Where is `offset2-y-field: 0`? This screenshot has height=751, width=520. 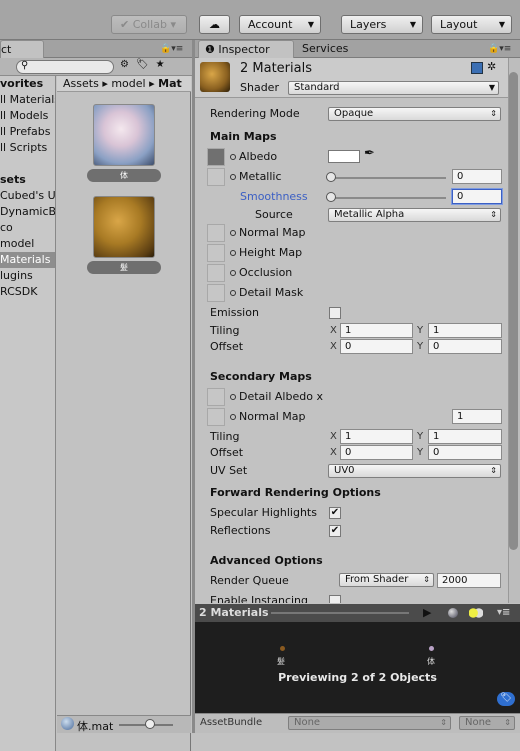 offset2-y-field: 0 is located at coordinates (465, 452).